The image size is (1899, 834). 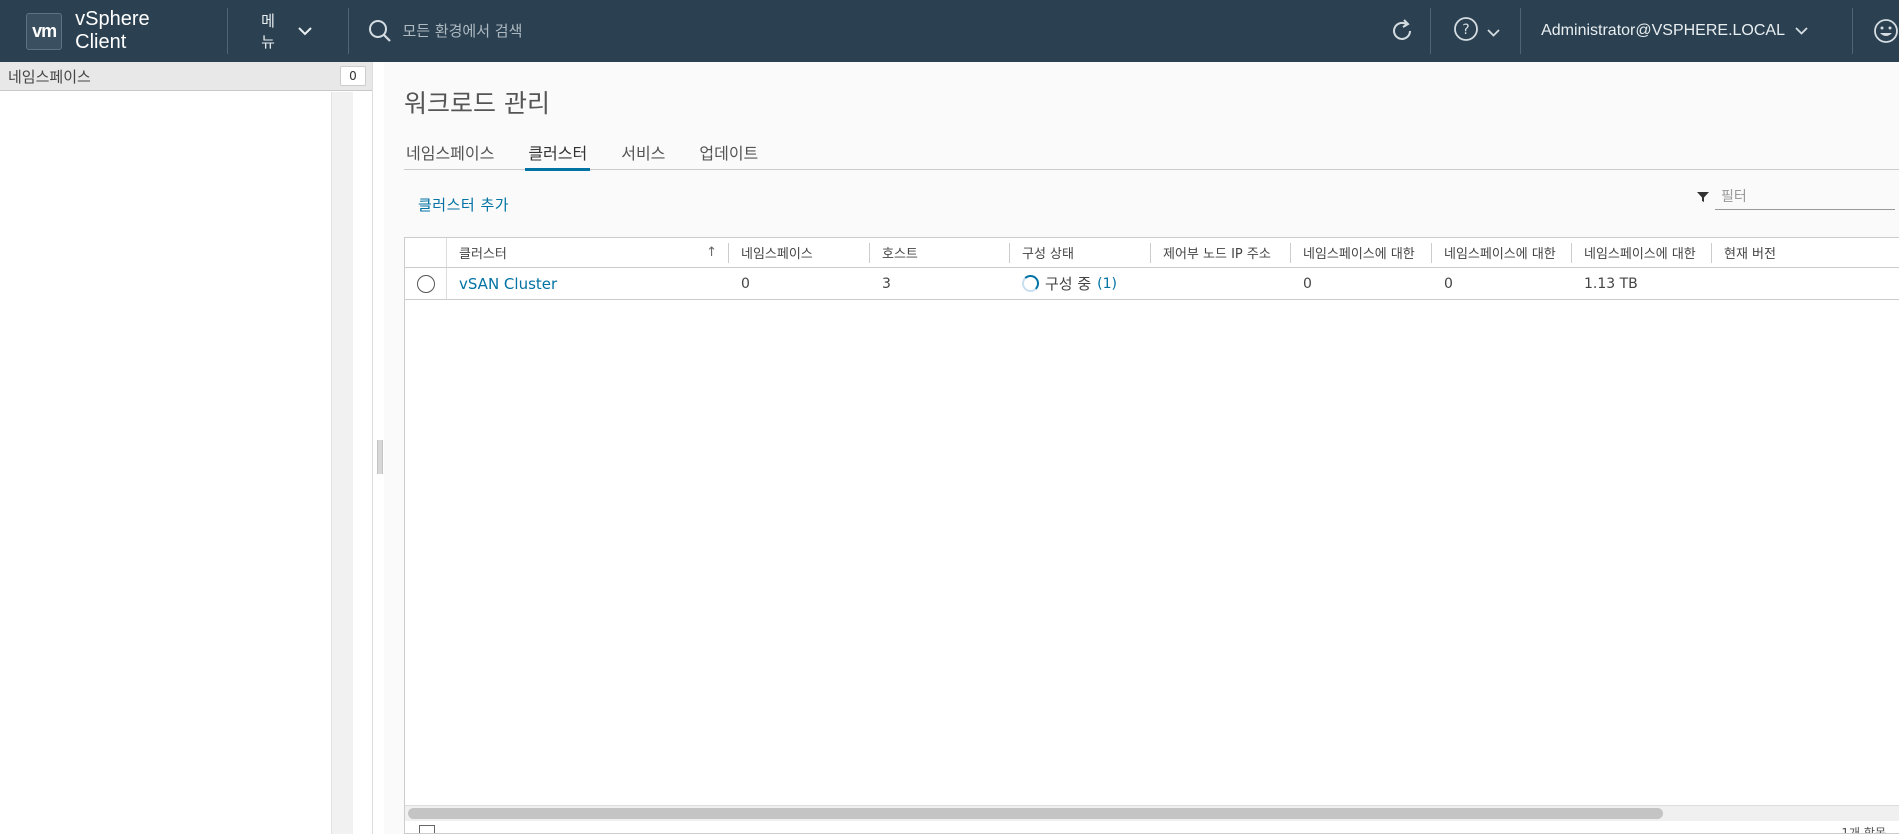 What do you see at coordinates (186, 76) in the screenshot?
I see `namespace-tree-header: 네임스페이스 0` at bounding box center [186, 76].